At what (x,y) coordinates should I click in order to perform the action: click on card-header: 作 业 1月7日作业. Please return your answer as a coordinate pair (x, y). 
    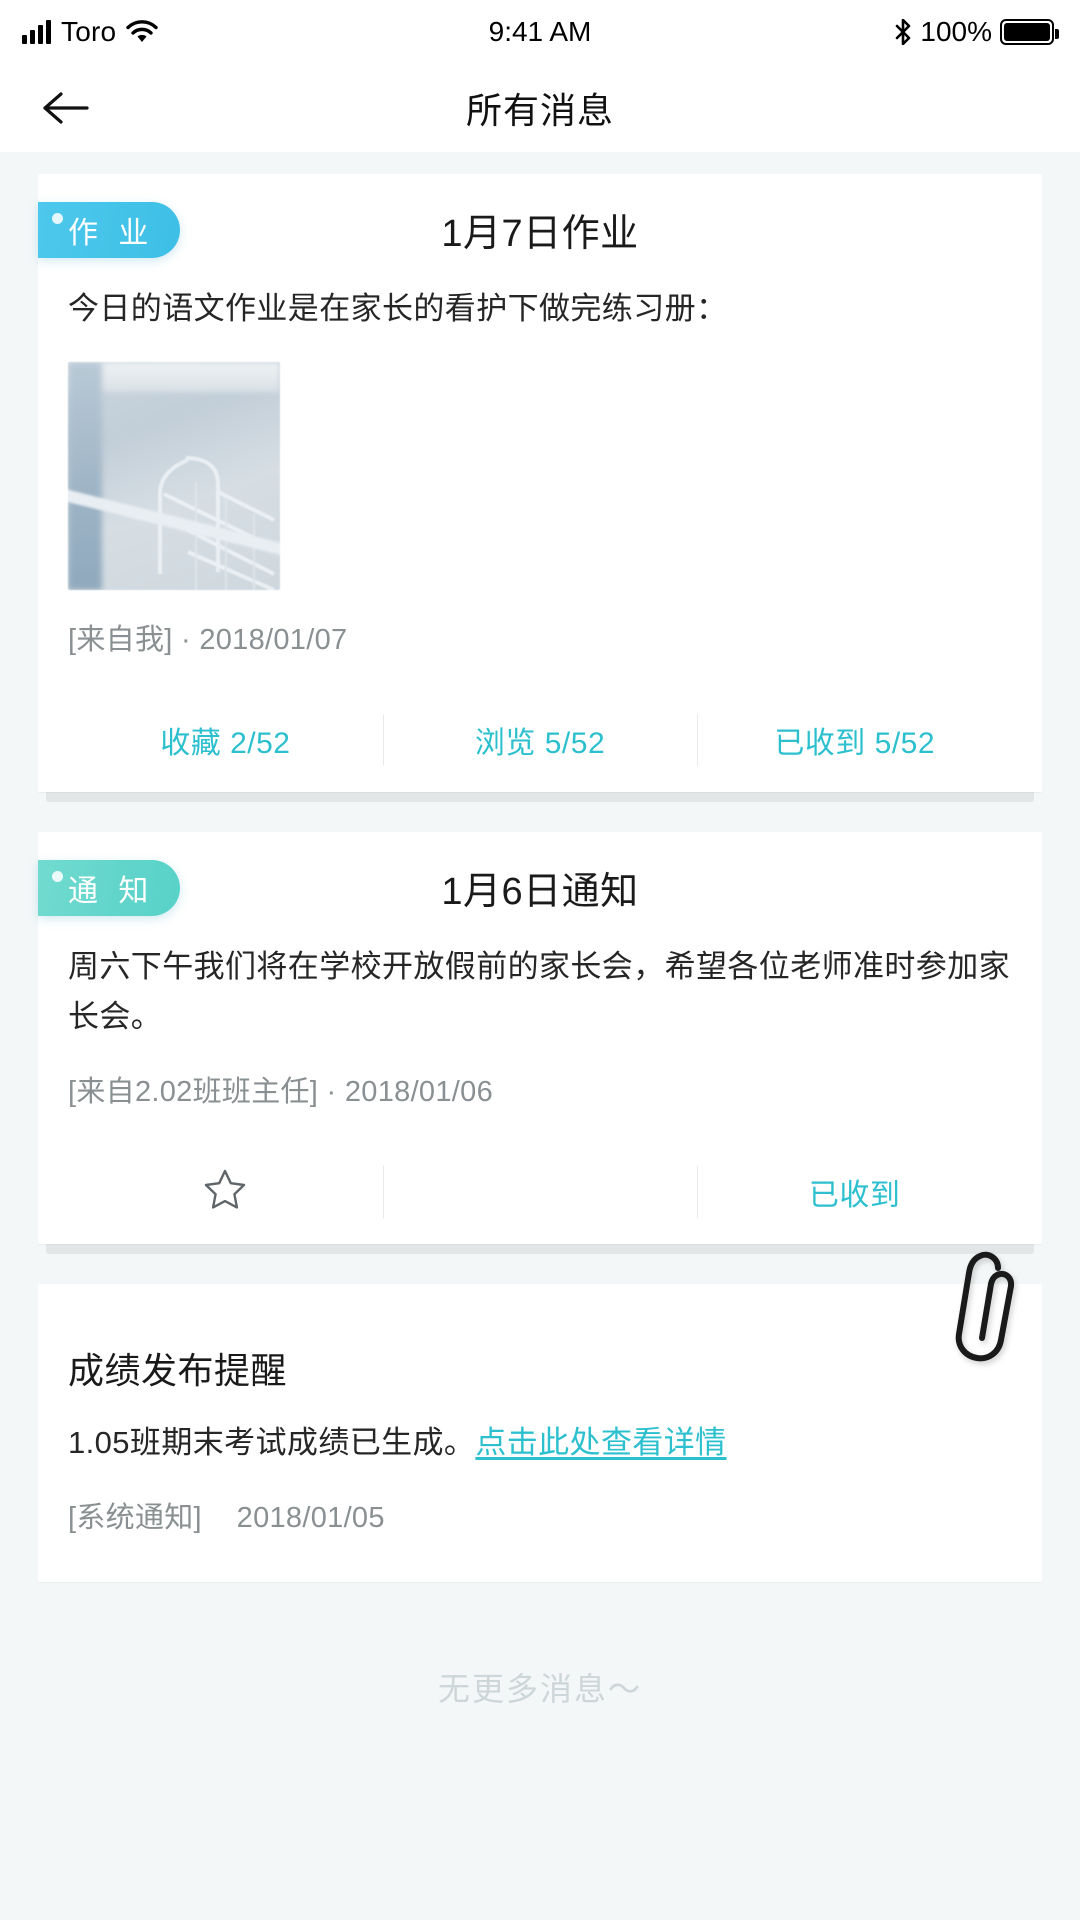
    Looking at the image, I should click on (540, 229).